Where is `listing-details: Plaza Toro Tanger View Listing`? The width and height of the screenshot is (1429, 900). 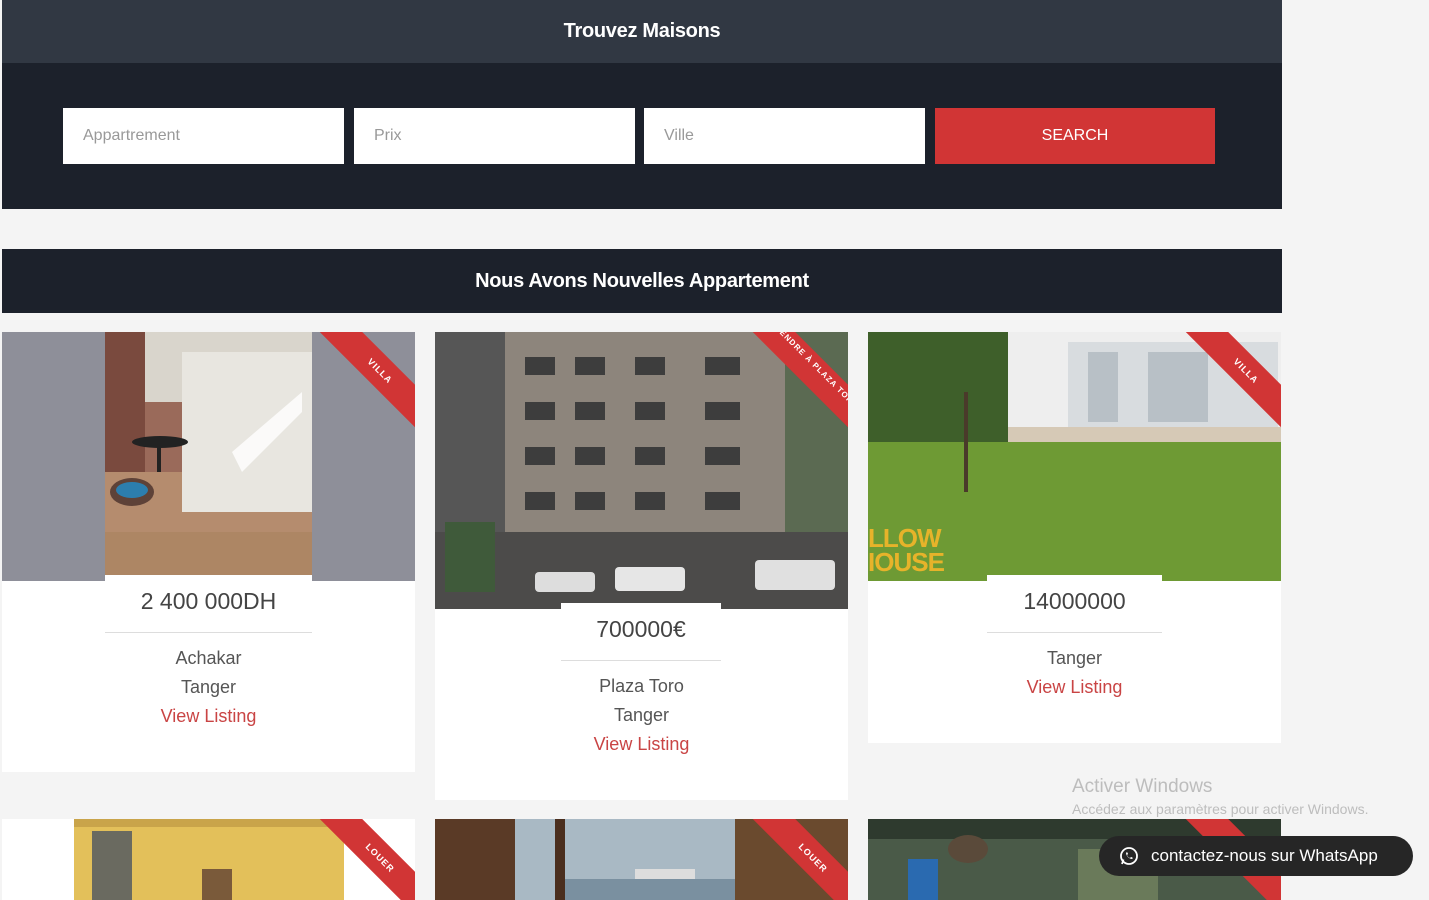
listing-details: Plaza Toro Tanger View Listing is located at coordinates (641, 715).